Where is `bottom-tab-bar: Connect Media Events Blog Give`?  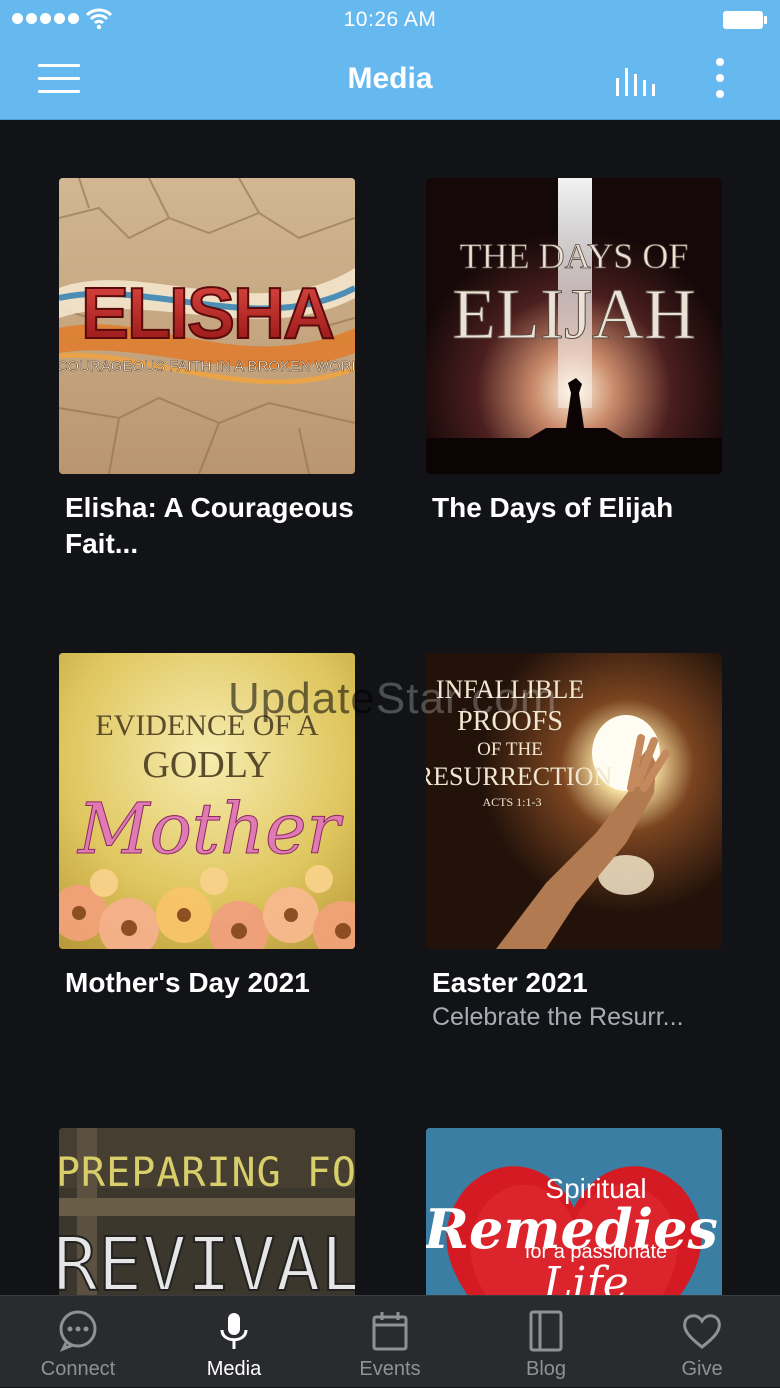 bottom-tab-bar: Connect Media Events Blog Give is located at coordinates (390, 1341).